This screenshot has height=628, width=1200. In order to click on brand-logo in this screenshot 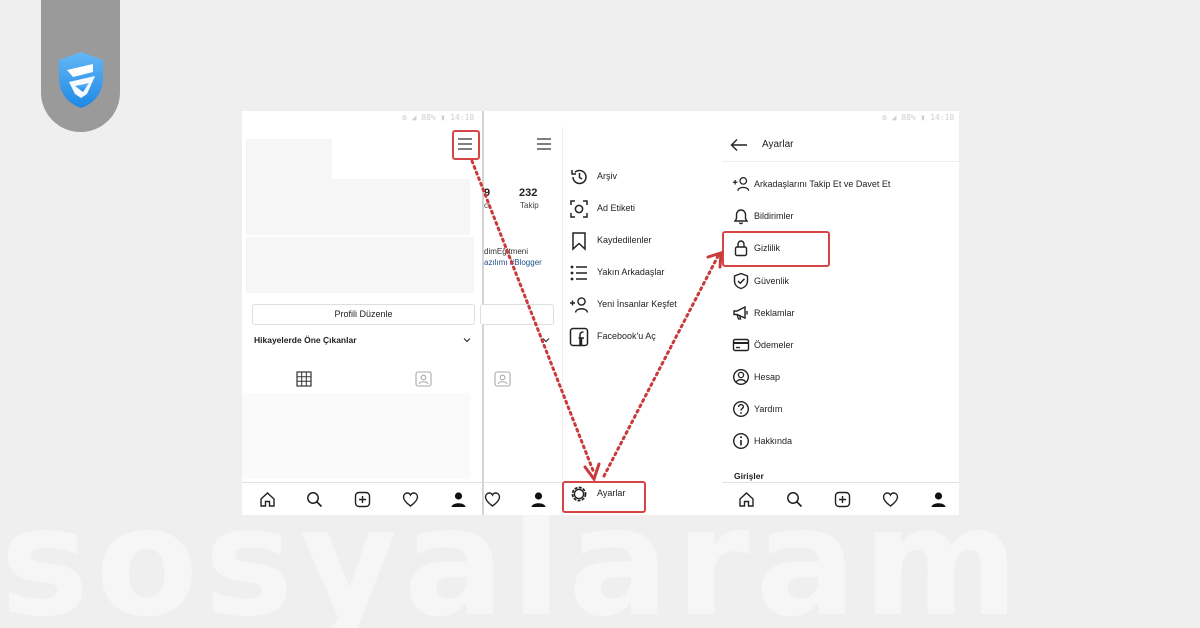, I will do `click(80, 66)`.